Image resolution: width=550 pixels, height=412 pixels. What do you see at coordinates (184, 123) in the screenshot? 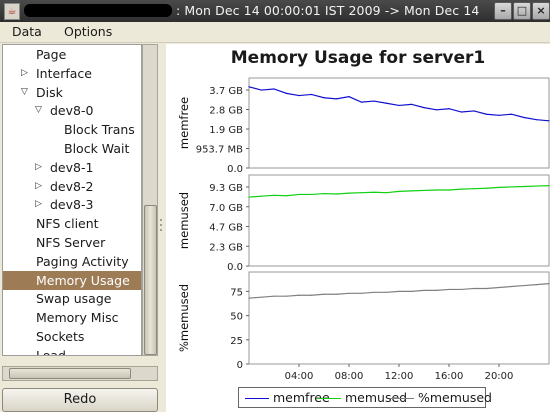
I see `y-axis-label: memfree` at bounding box center [184, 123].